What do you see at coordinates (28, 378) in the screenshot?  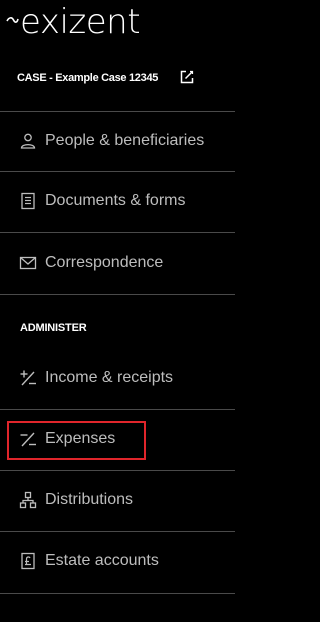 I see `plus-minus-icon` at bounding box center [28, 378].